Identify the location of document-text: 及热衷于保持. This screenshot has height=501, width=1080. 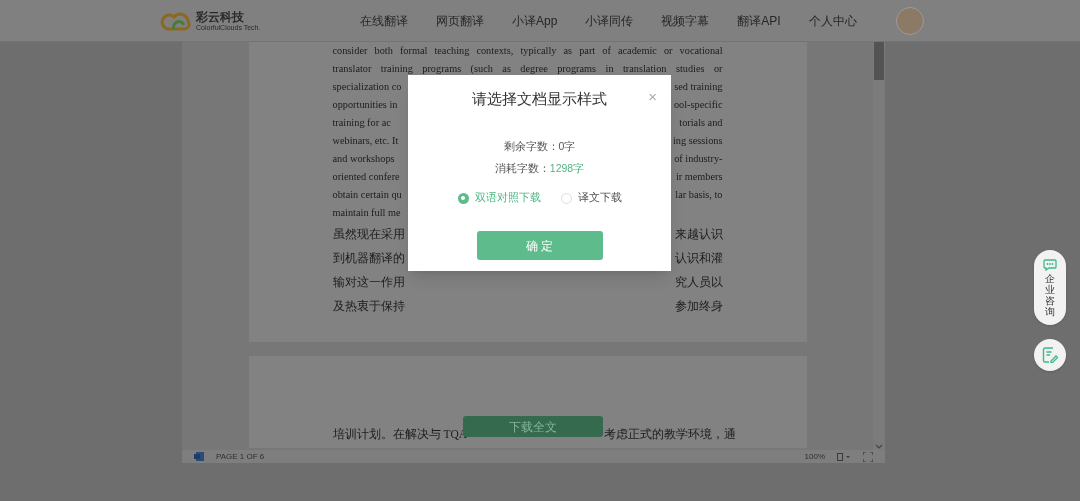
(368, 306).